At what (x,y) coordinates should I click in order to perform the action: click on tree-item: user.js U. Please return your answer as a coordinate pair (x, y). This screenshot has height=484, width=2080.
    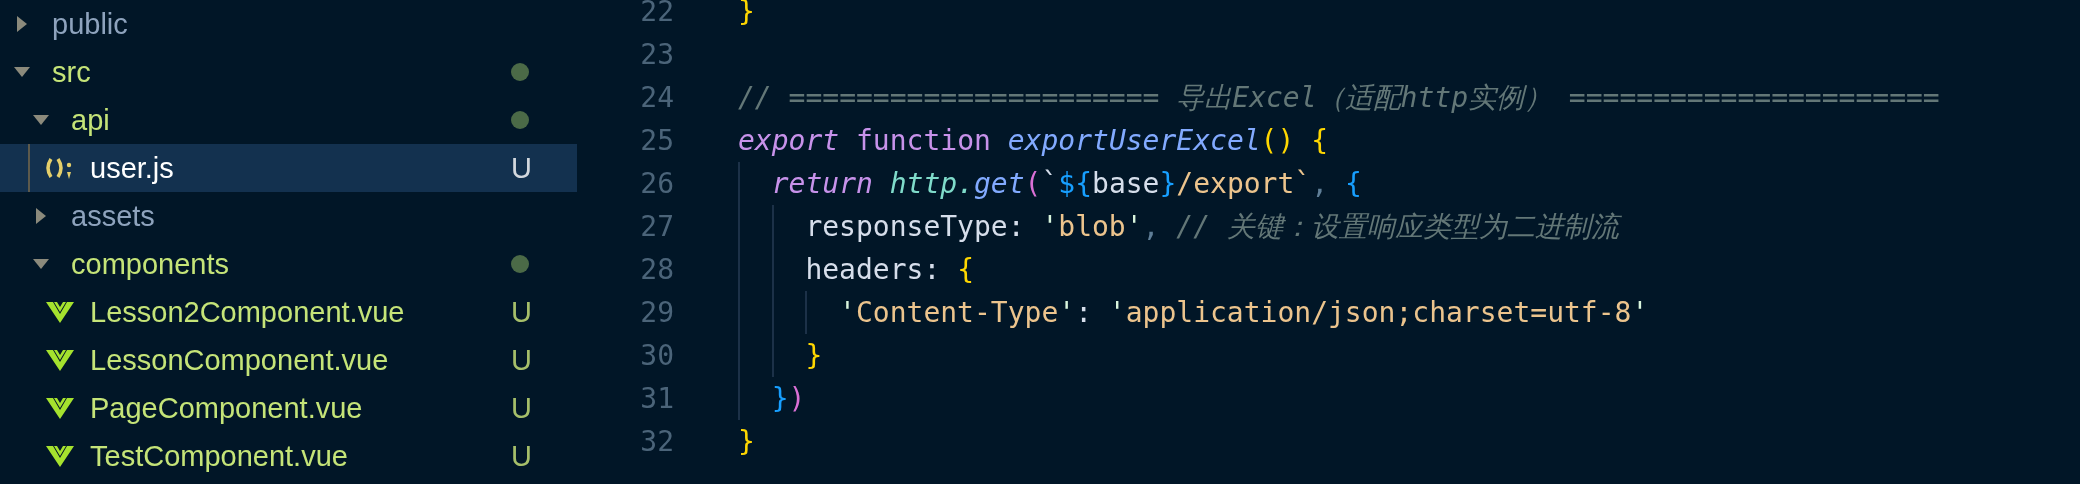
    Looking at the image, I should click on (288, 168).